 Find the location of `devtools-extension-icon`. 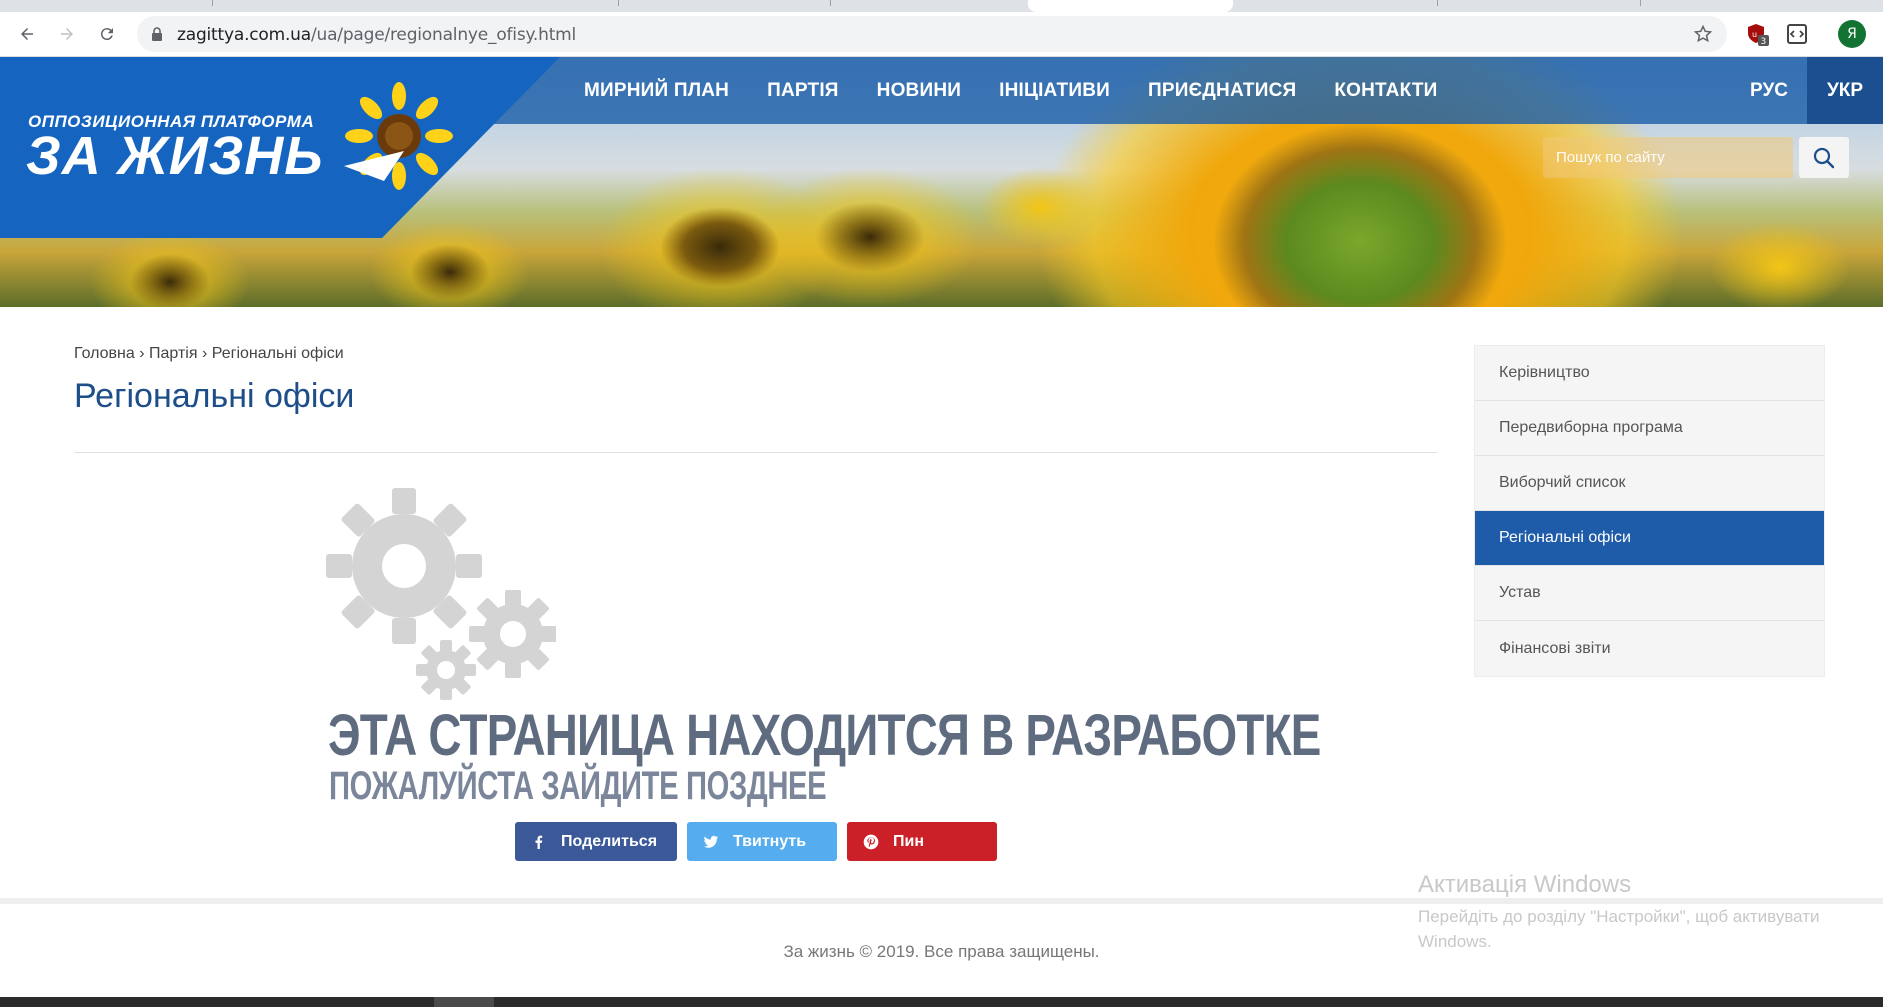

devtools-extension-icon is located at coordinates (1797, 34).